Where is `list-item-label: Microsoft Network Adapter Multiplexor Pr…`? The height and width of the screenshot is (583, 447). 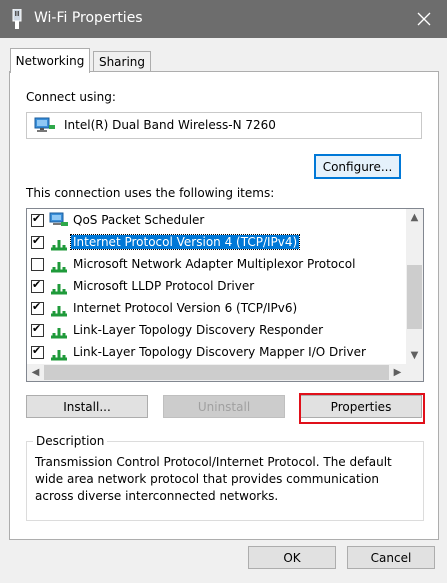
list-item-label: Microsoft Network Adapter Multiplexor Pr… is located at coordinates (214, 264).